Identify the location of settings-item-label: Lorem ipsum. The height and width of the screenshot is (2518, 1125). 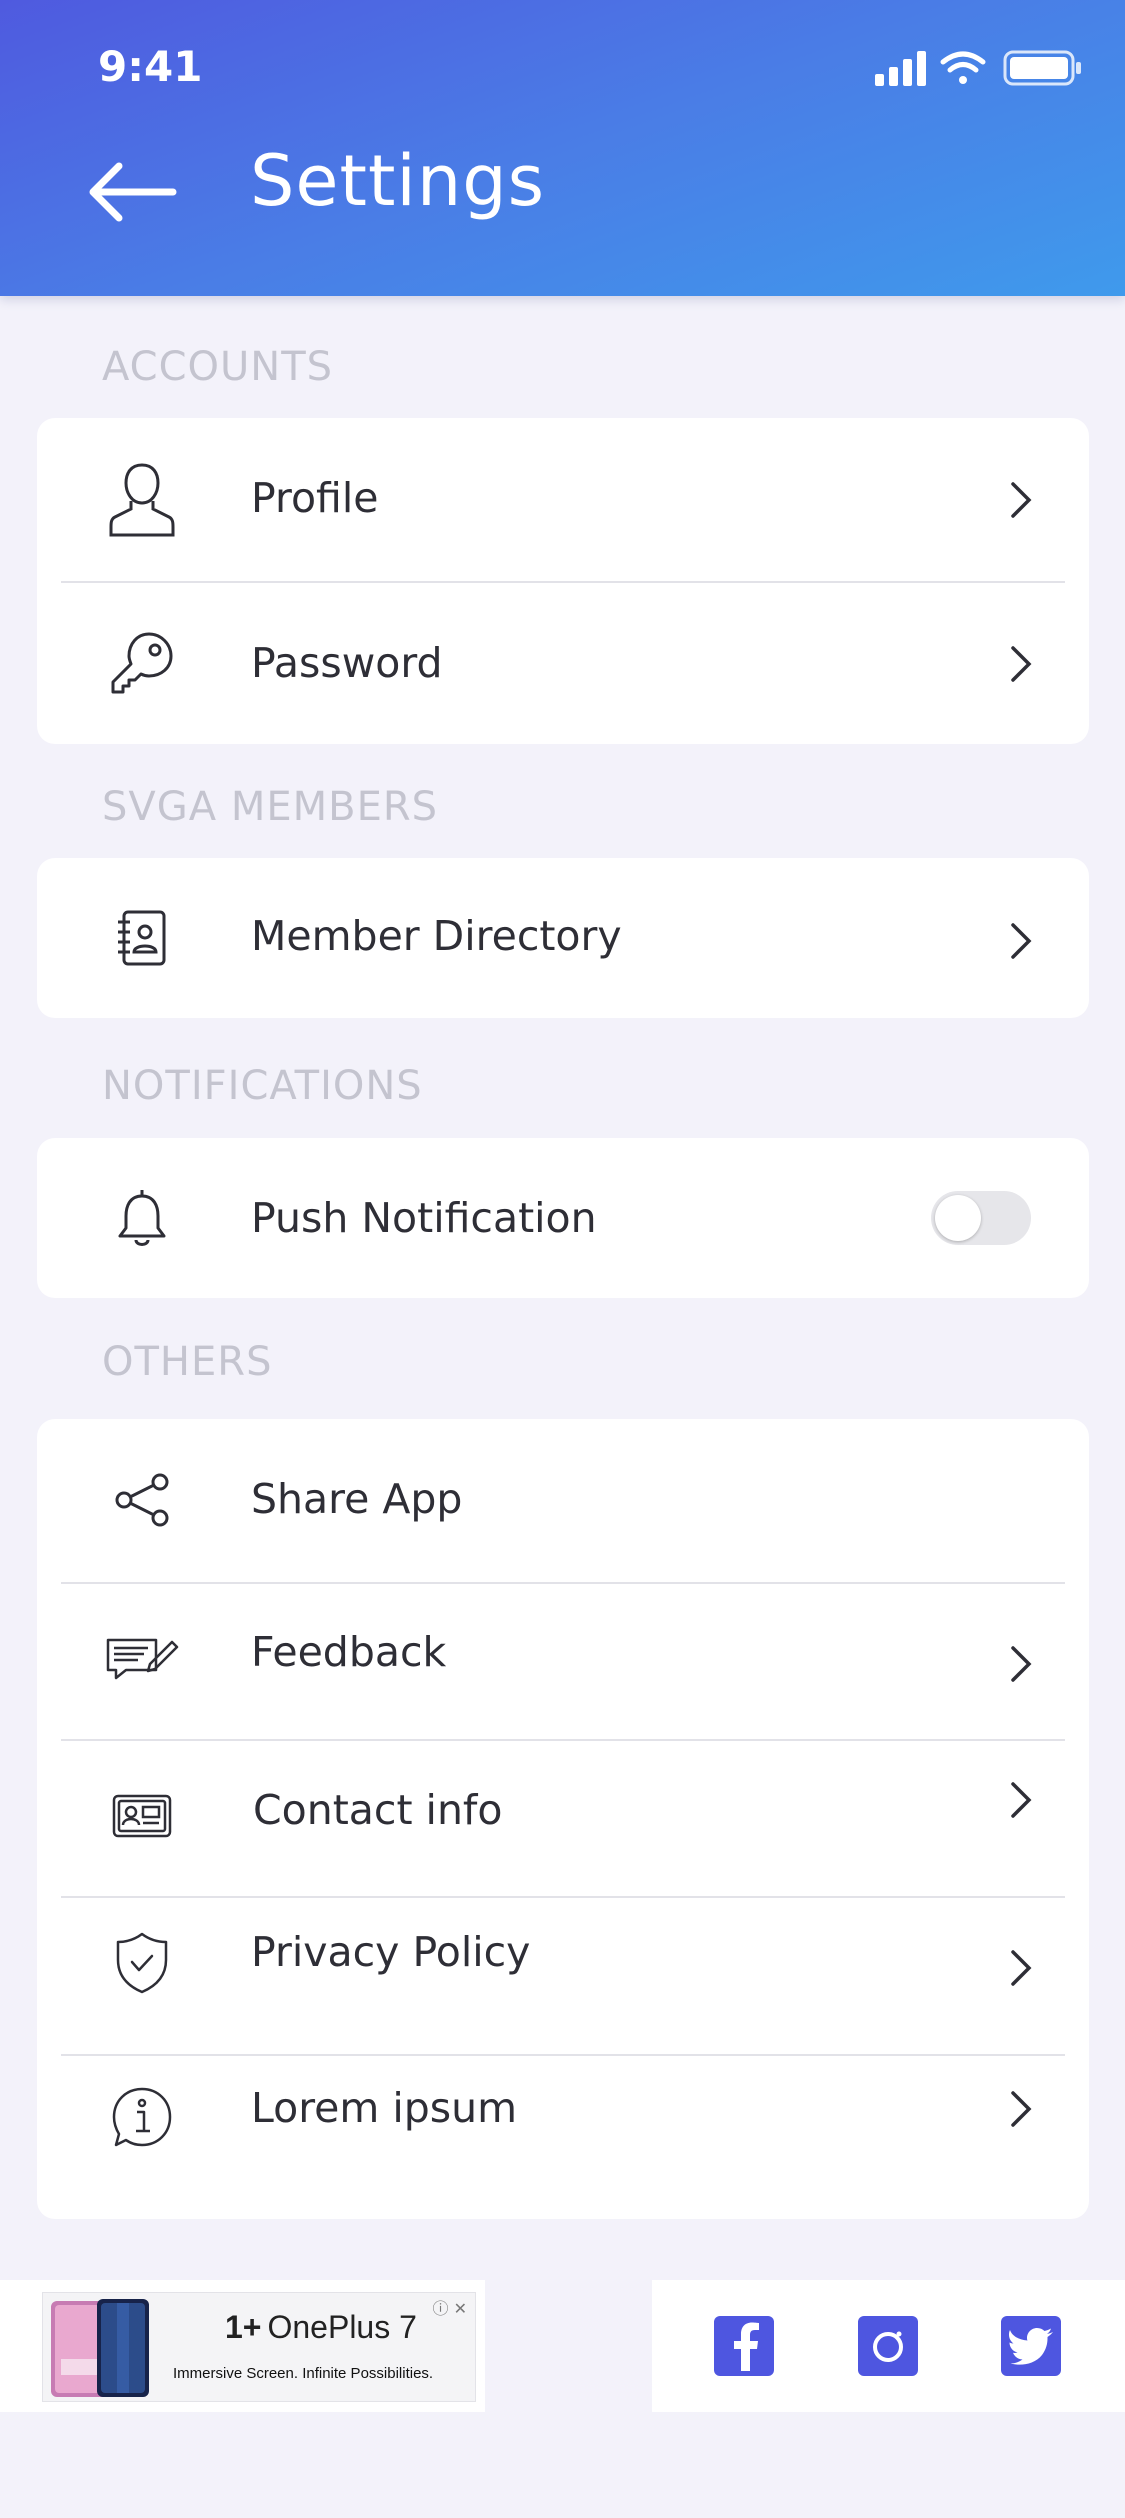
(384, 2108).